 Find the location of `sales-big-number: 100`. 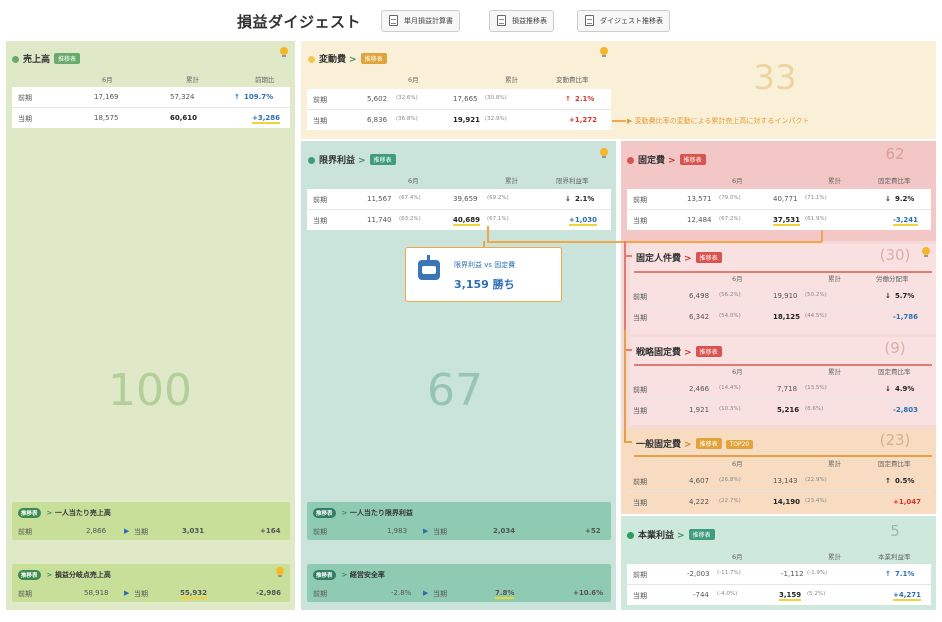

sales-big-number: 100 is located at coordinates (150, 390).